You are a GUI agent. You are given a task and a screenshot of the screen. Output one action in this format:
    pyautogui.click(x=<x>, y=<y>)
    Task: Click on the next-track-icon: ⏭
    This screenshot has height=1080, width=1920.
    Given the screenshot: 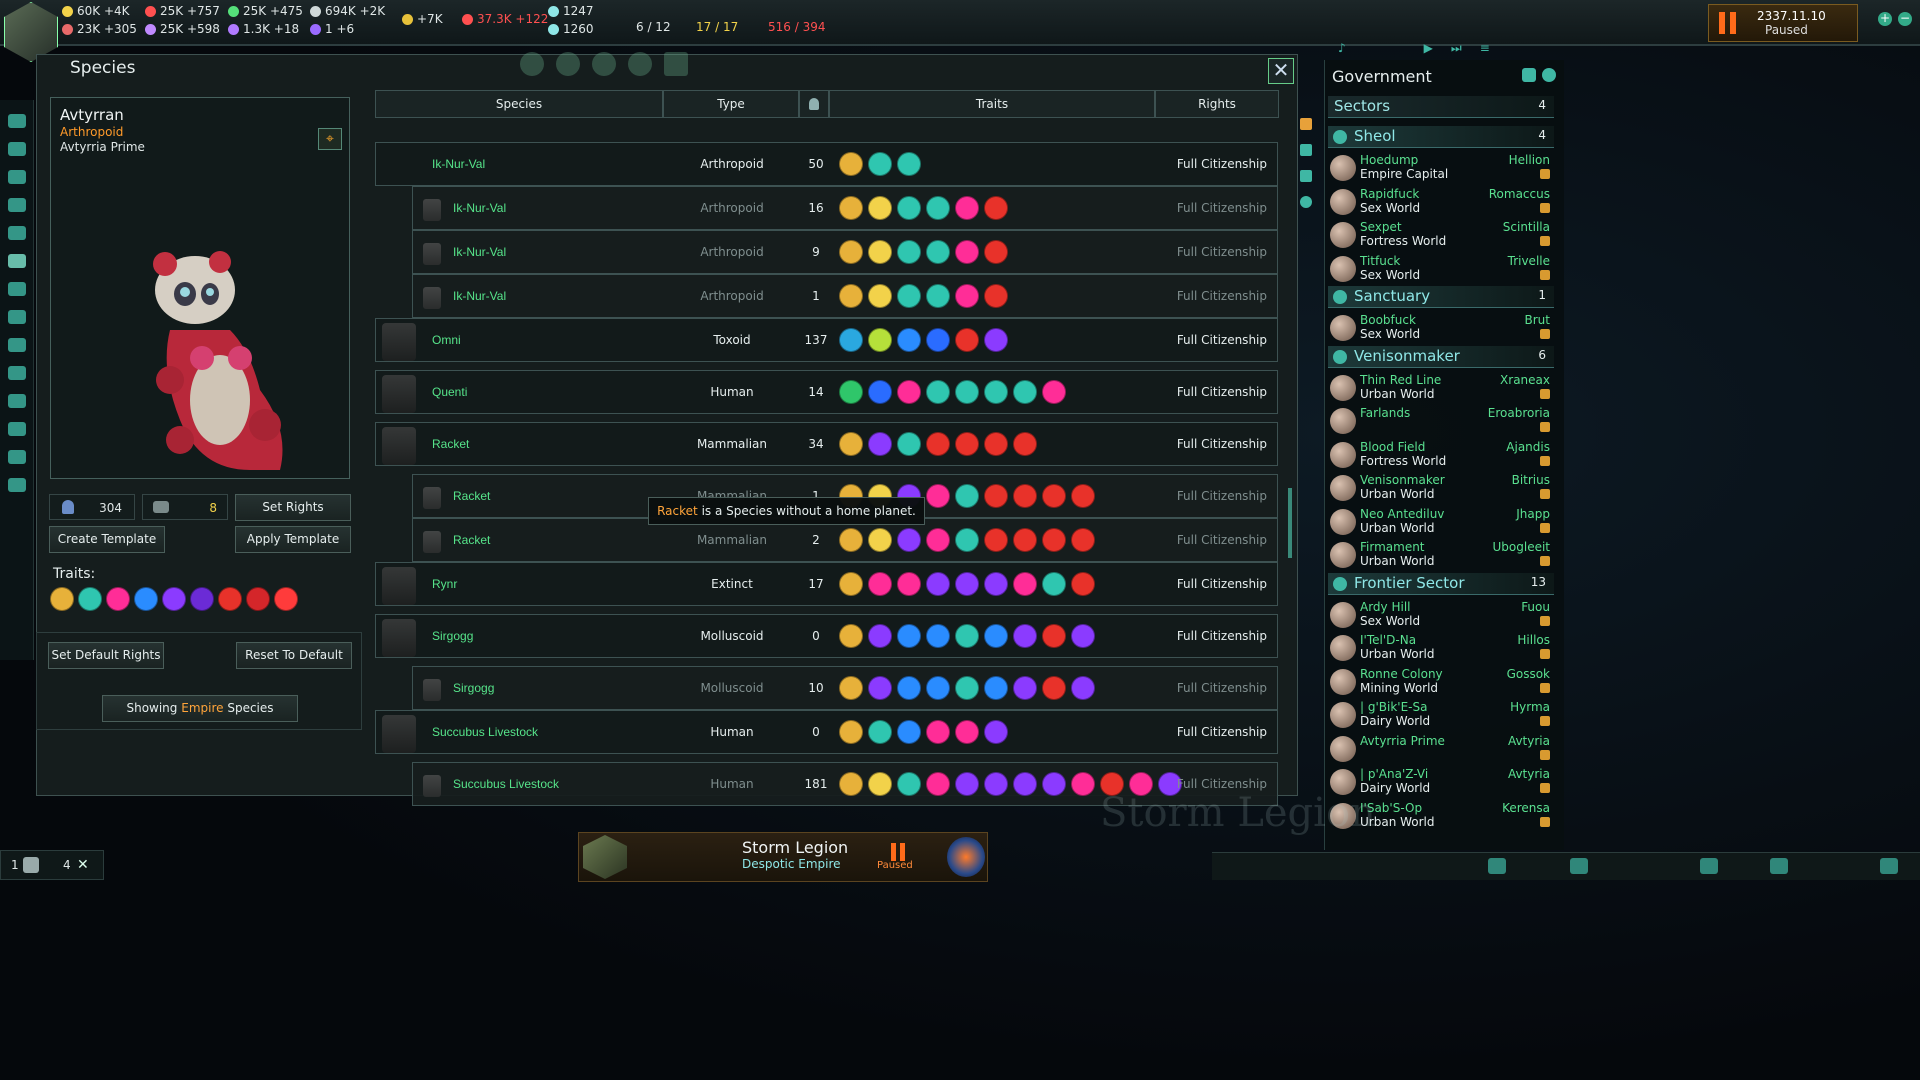 What is the action you would take?
    pyautogui.click(x=1456, y=48)
    